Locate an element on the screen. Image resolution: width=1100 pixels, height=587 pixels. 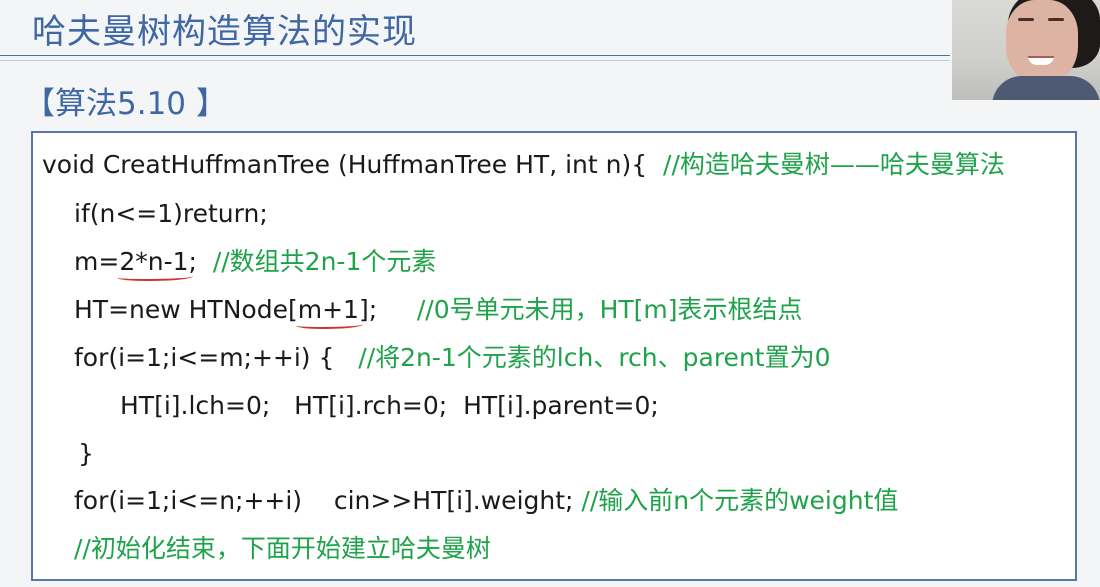
code-comment: //数组共2n-1个元素 is located at coordinates (324, 261).